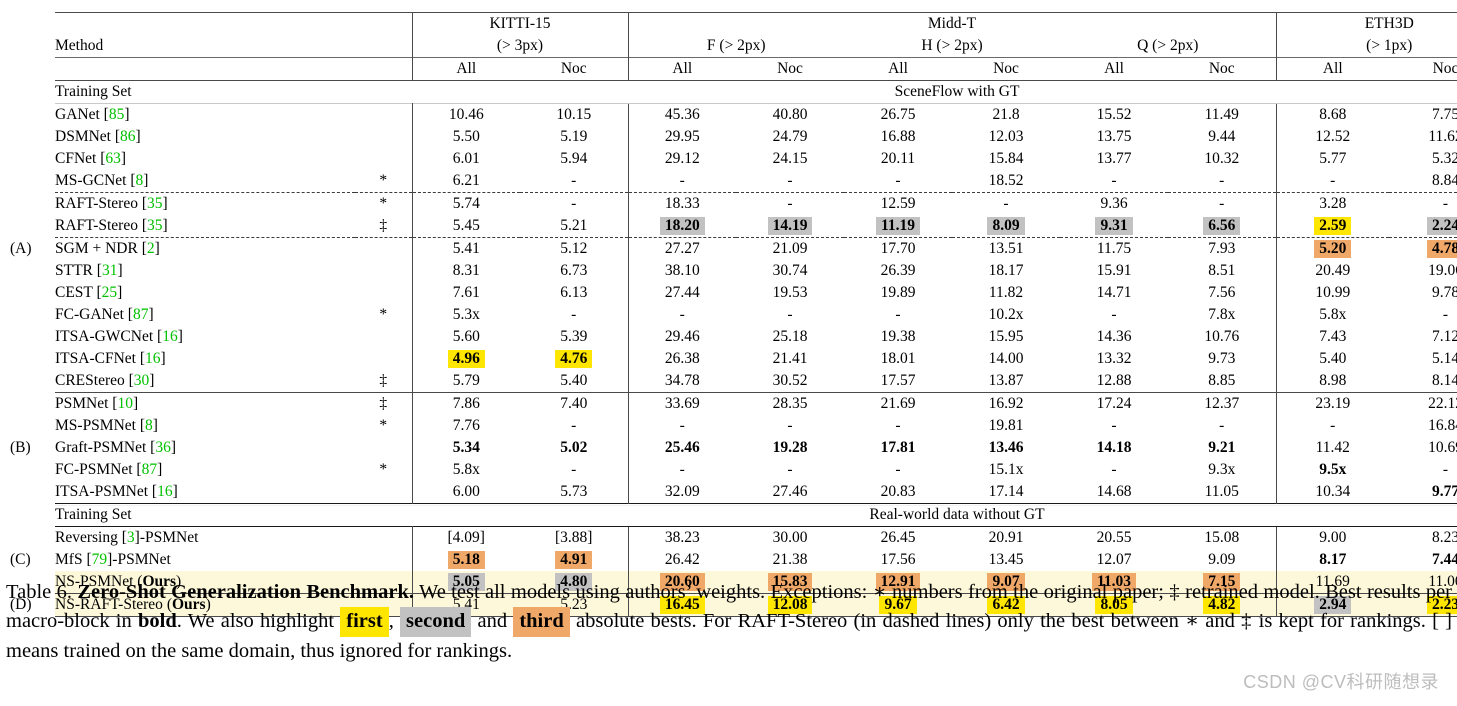  I want to click on table-cell: 26.38, so click(681, 359).